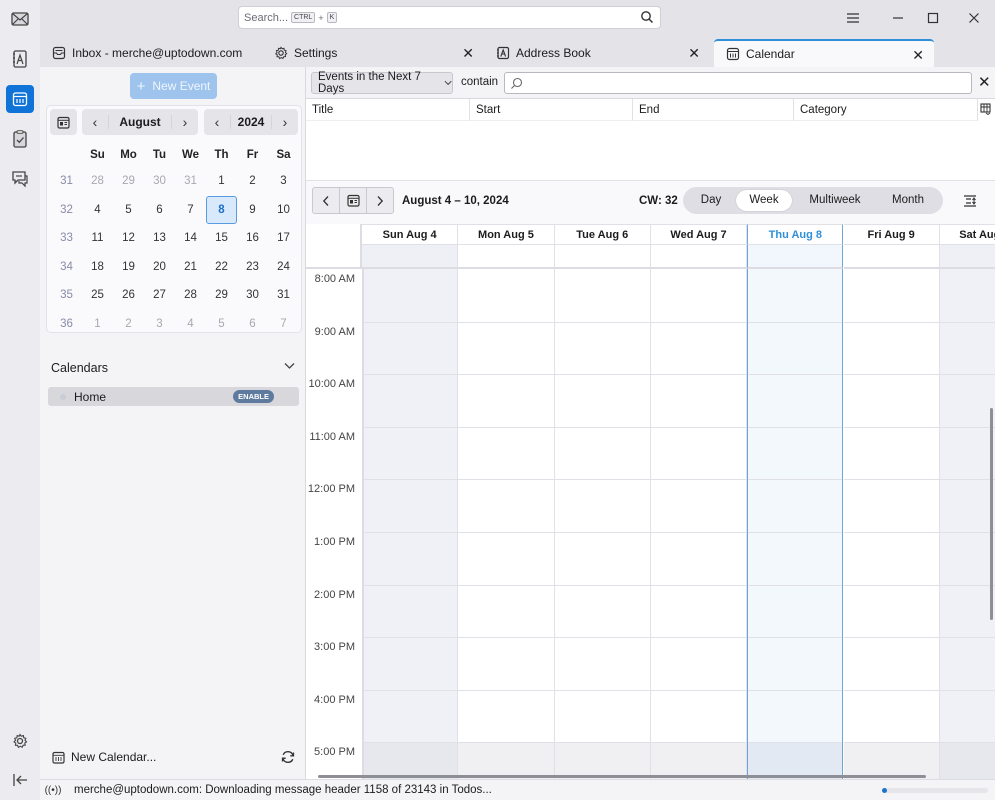 The width and height of the screenshot is (995, 800). Describe the element at coordinates (20, 19) in the screenshot. I see `space-mail-button` at that location.